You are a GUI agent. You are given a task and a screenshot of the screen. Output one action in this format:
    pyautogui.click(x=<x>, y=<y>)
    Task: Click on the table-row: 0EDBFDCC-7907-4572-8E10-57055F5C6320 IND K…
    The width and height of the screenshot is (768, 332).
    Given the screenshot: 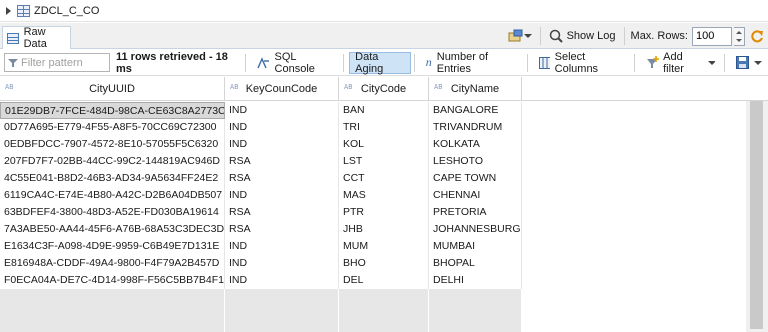 What is the action you would take?
    pyautogui.click(x=373, y=144)
    